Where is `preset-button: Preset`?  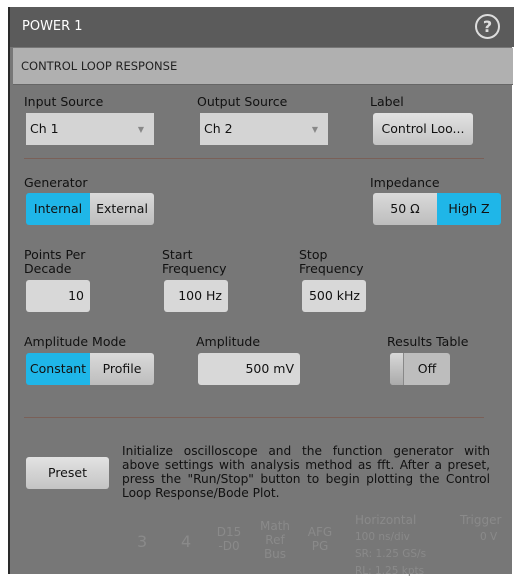 preset-button: Preset is located at coordinates (67, 473).